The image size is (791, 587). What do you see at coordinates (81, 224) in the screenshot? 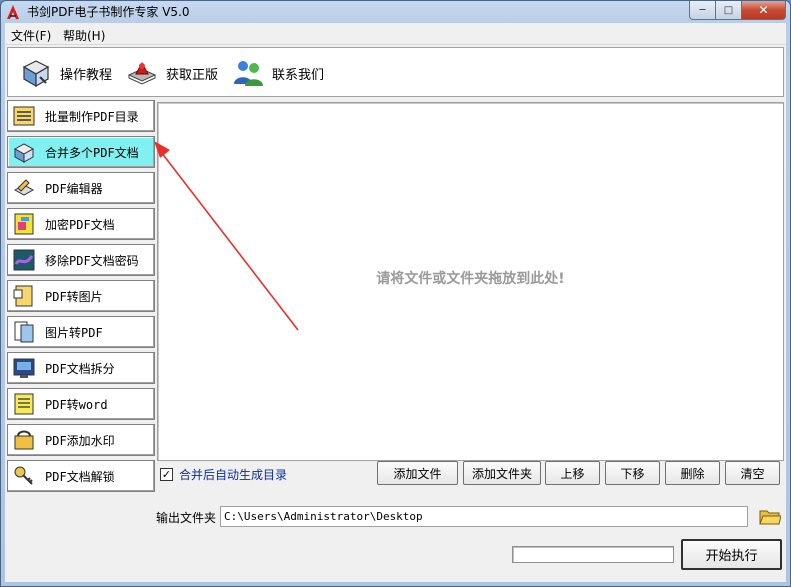
I see `sidebar-item-encrypt-pdf: 加密PDF文档` at bounding box center [81, 224].